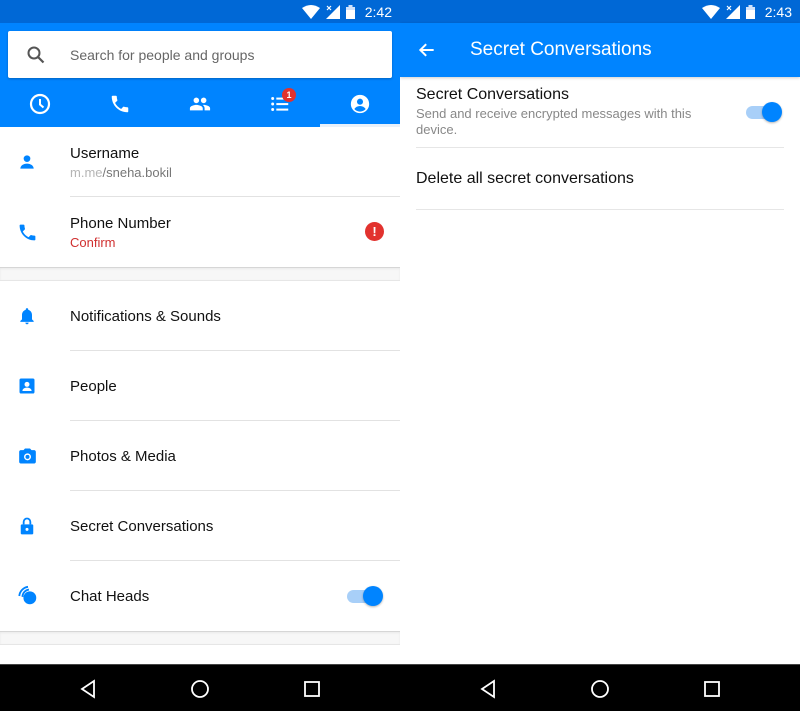 The width and height of the screenshot is (800, 711). I want to click on settings-item-notifications: Notifications & Sounds, so click(200, 316).